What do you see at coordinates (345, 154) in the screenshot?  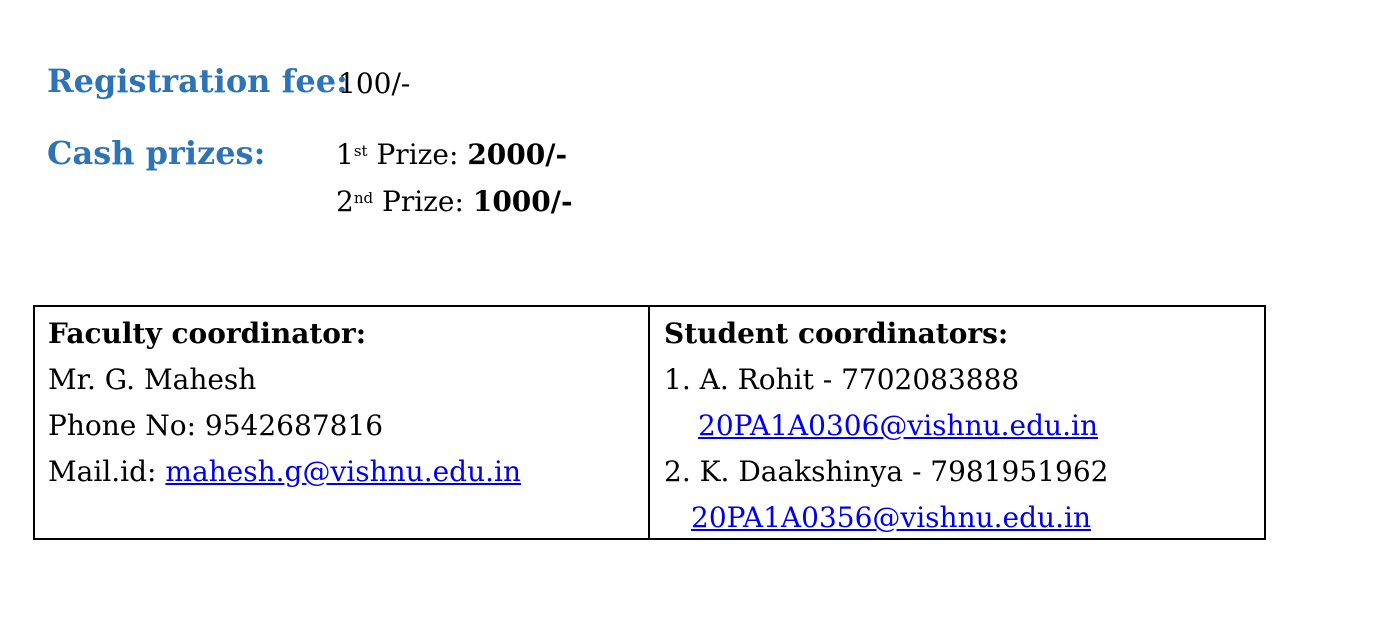 I see `first-prize-number: 1` at bounding box center [345, 154].